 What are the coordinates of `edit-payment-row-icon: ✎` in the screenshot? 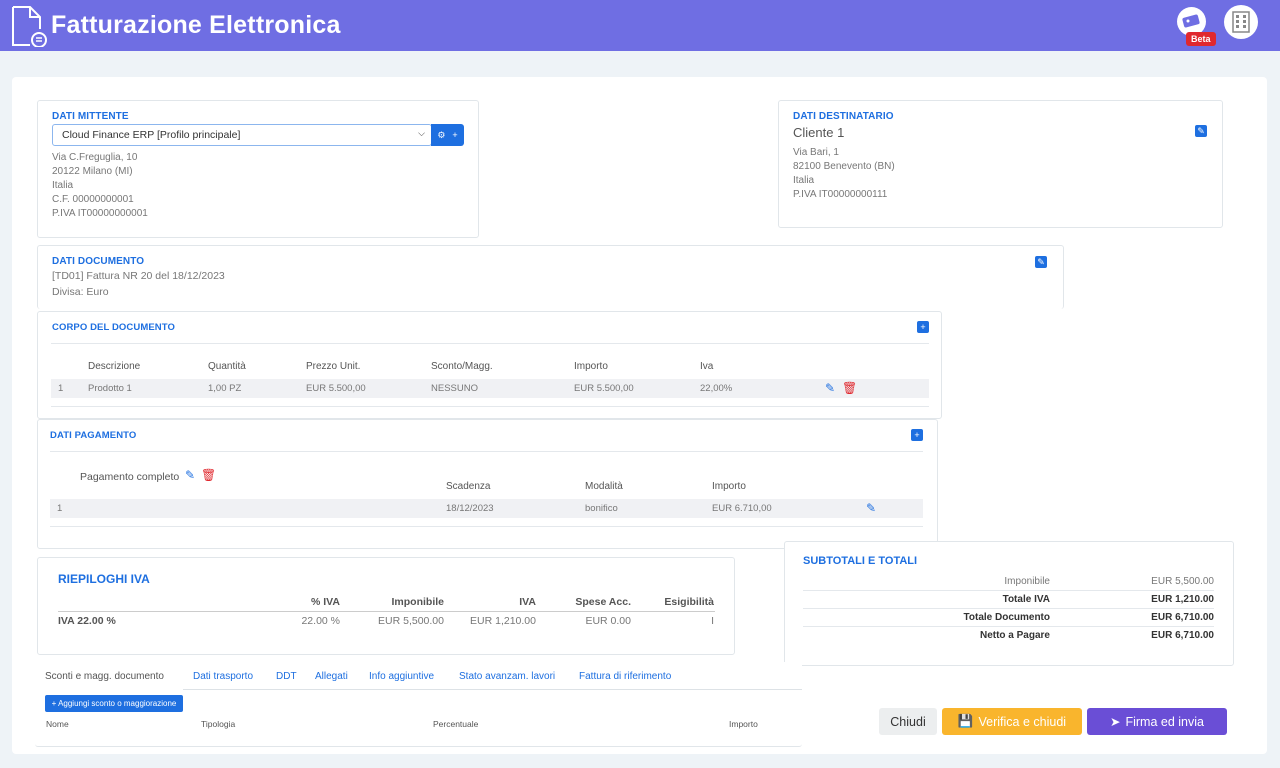 It's located at (871, 508).